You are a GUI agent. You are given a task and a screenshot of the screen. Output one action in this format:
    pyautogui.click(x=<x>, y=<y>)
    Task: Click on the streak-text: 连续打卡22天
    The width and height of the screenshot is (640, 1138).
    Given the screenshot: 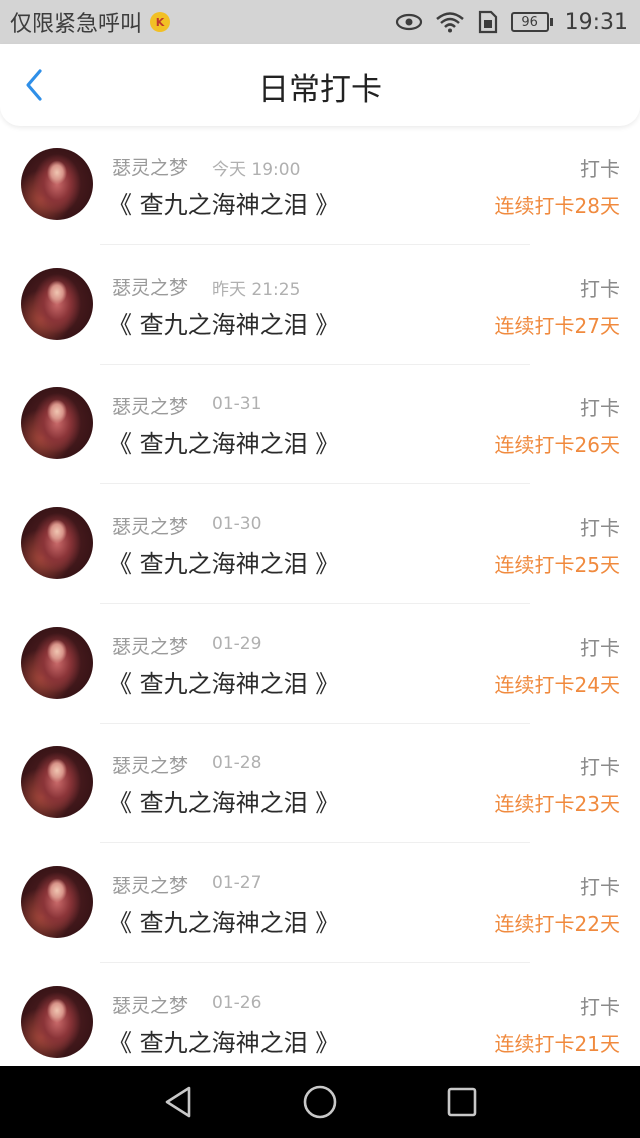 What is the action you would take?
    pyautogui.click(x=557, y=924)
    